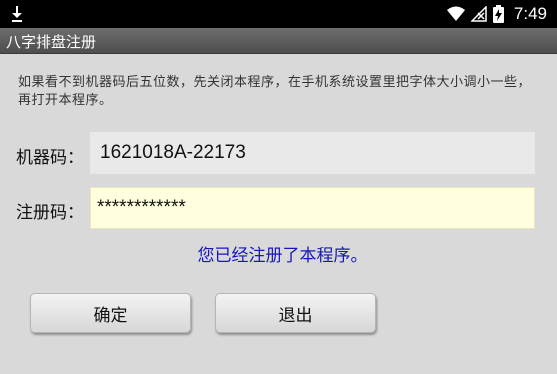 The image size is (557, 374). Describe the element at coordinates (498, 14) in the screenshot. I see `battery-charging-icon` at that location.